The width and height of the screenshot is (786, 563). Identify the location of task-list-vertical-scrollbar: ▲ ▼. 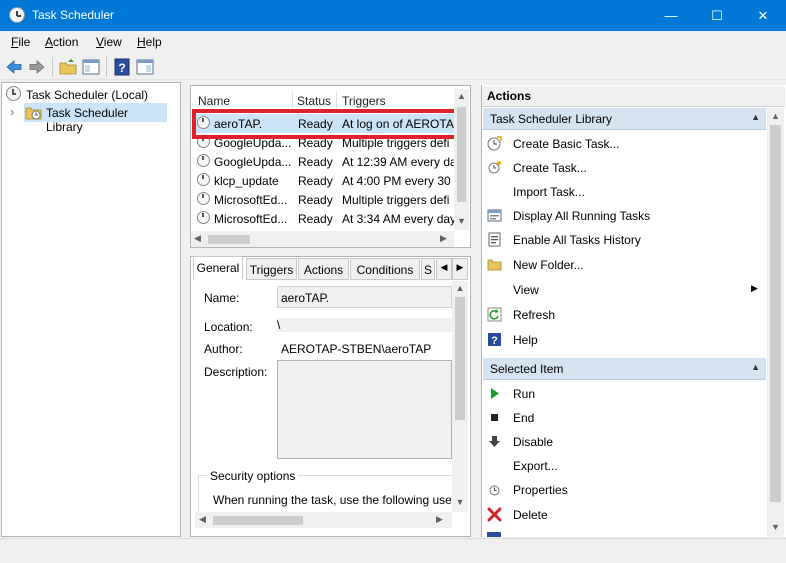
(461, 159).